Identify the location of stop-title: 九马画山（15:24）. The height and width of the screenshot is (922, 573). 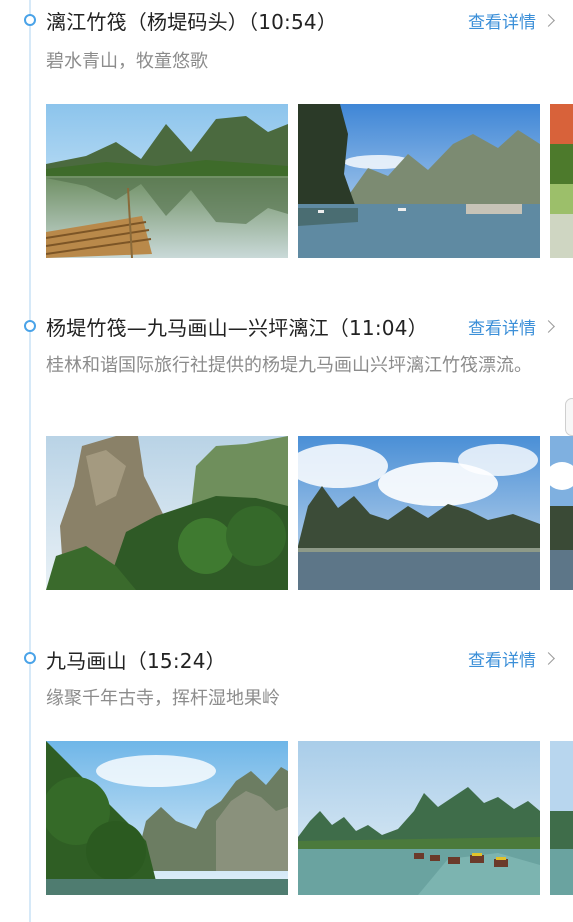
(136, 661).